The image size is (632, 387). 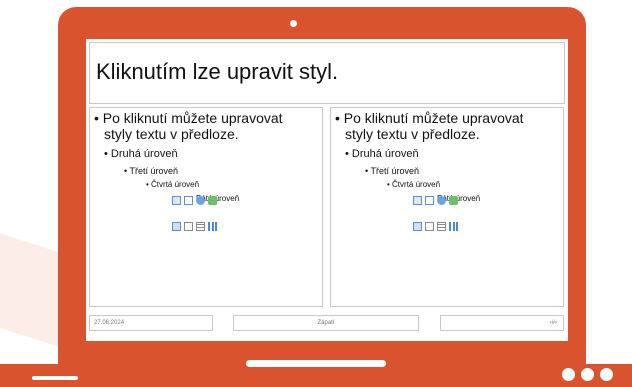 I want to click on title-placeholder: Kliknutím lze upravit styl., so click(x=327, y=73).